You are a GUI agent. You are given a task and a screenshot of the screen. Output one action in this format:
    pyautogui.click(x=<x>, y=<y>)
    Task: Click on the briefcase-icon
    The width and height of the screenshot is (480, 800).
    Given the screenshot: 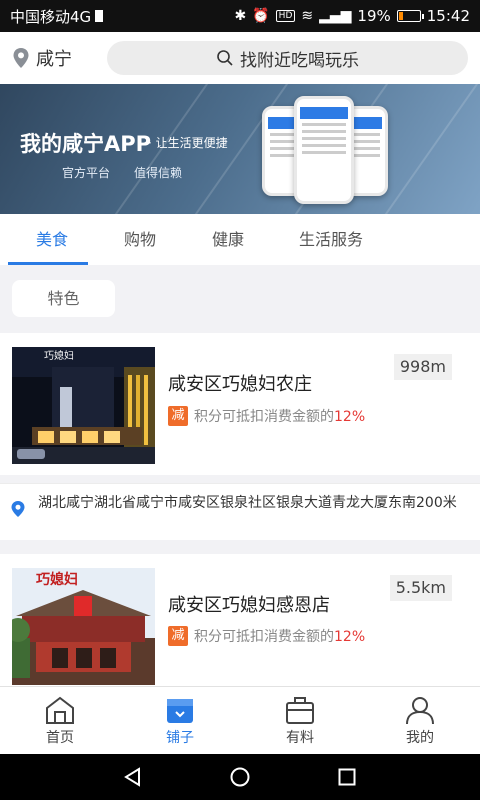 What is the action you would take?
    pyautogui.click(x=300, y=710)
    